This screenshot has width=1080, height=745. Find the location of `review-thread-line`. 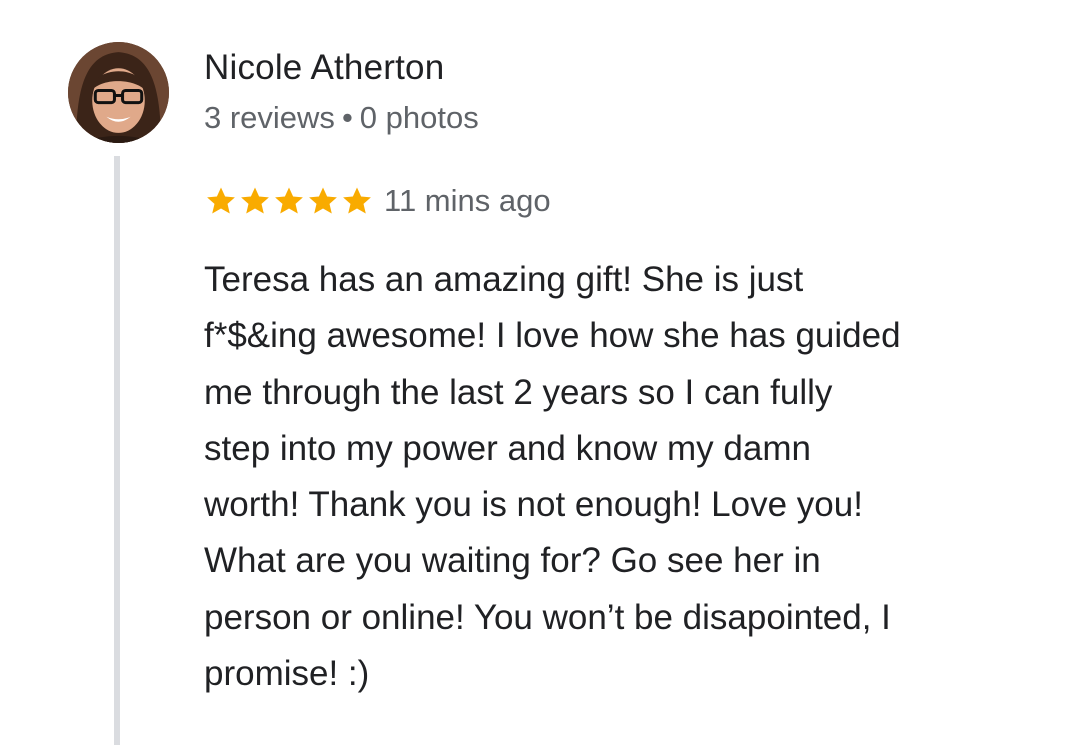

review-thread-line is located at coordinates (117, 450).